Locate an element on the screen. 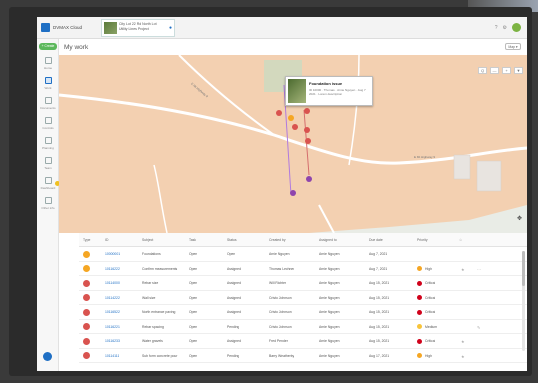 The image size is (538, 383). column-header-task: Task is located at coordinates (192, 240).